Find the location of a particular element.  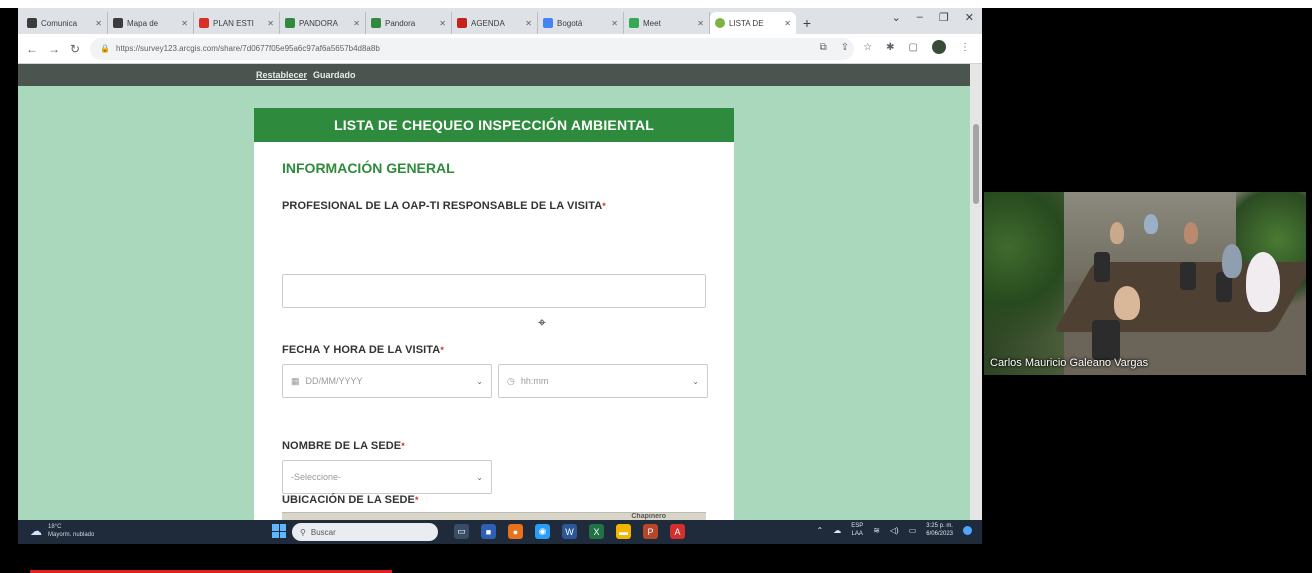

new-tab-button: + is located at coordinates (807, 23).